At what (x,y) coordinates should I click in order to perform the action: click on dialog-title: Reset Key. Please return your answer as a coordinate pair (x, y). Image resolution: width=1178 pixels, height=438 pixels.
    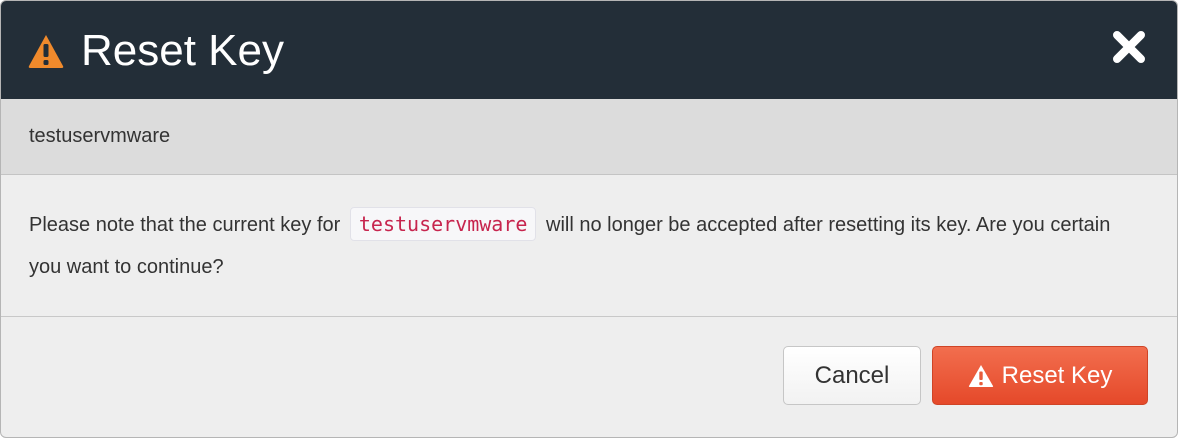
    Looking at the image, I should click on (155, 51).